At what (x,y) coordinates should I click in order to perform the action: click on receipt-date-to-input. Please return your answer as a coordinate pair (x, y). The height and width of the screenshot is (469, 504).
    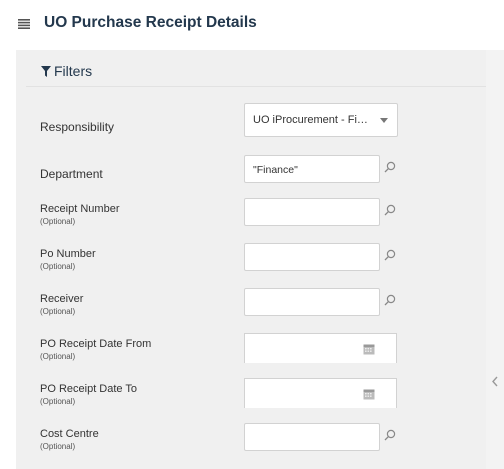
    Looking at the image, I should click on (320, 393).